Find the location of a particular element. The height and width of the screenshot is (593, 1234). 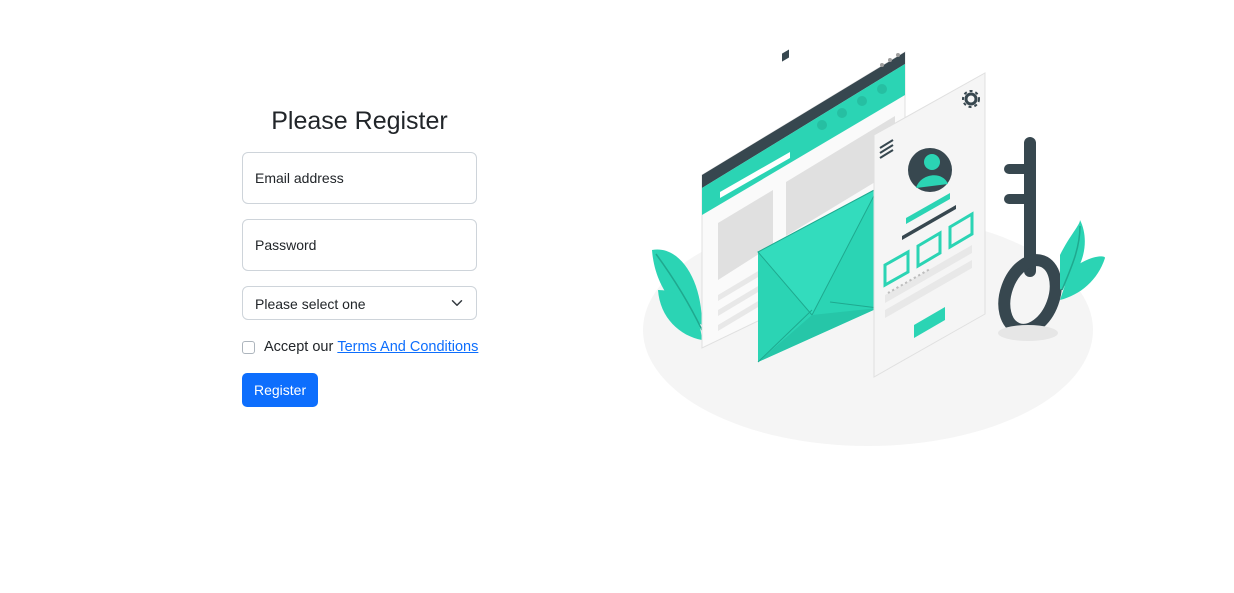

terms-text: Accept our is located at coordinates (299, 347).